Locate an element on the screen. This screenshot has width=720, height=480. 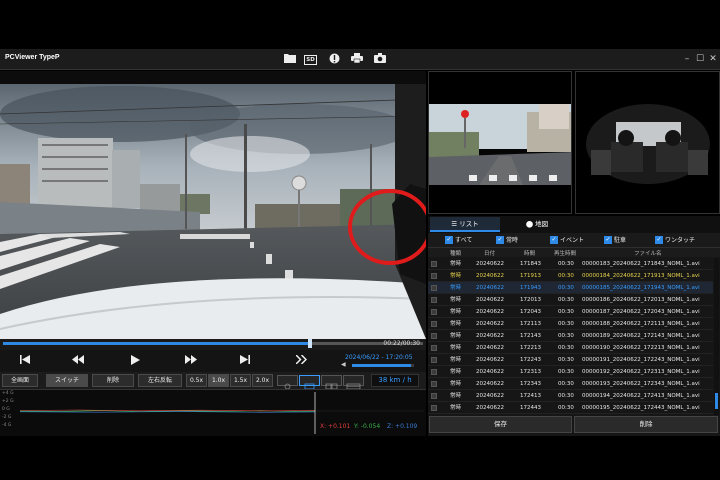
sd-card-icon: SD is located at coordinates (310, 59).